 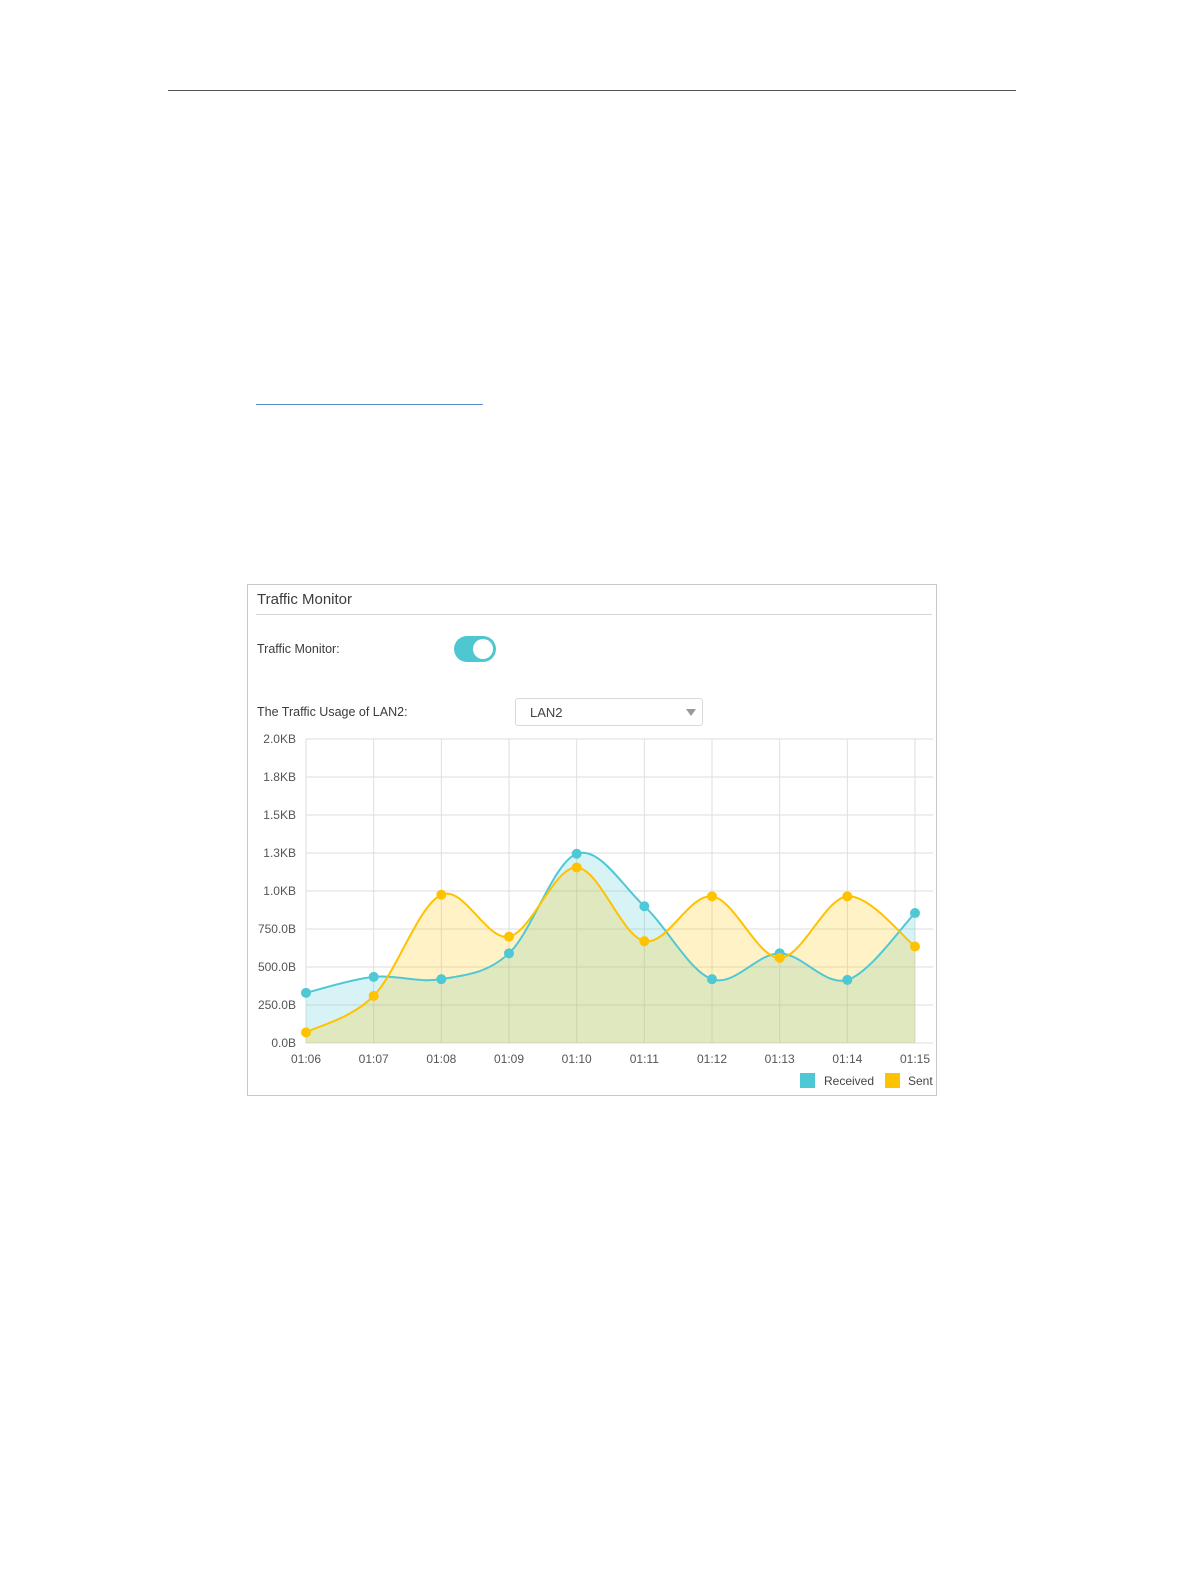 I want to click on legend-swatch-sent, so click(x=892, y=1080).